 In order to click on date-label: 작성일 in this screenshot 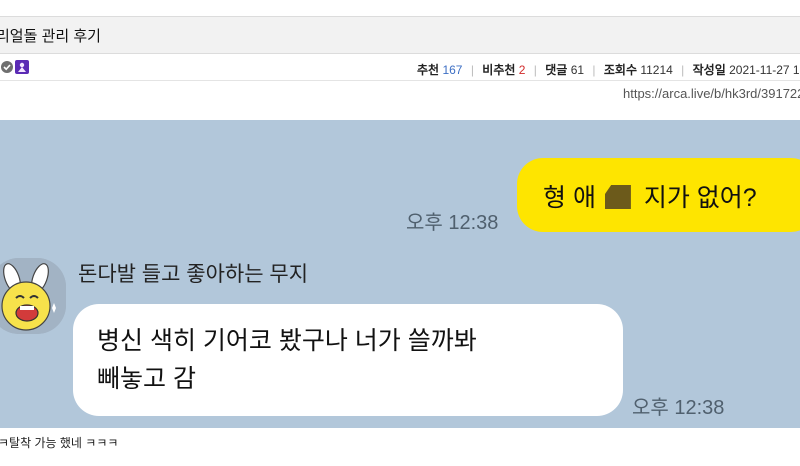, I will do `click(709, 70)`.